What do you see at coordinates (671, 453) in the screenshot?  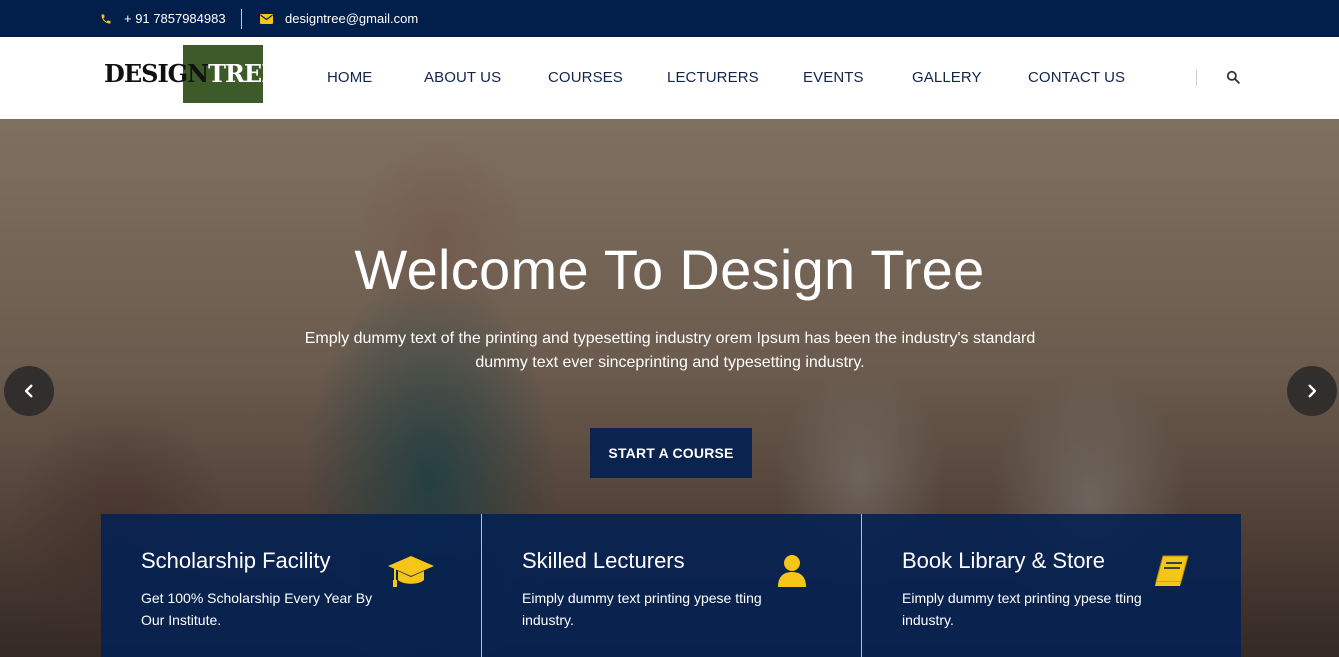 I see `start-course-button: START A COURSE` at bounding box center [671, 453].